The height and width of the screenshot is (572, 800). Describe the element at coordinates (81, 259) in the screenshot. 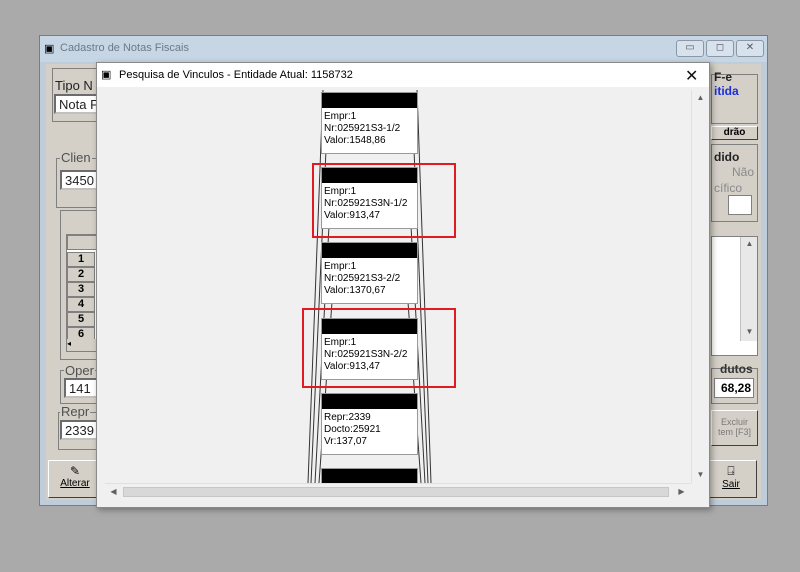

I see `grid-row-header: 1` at that location.